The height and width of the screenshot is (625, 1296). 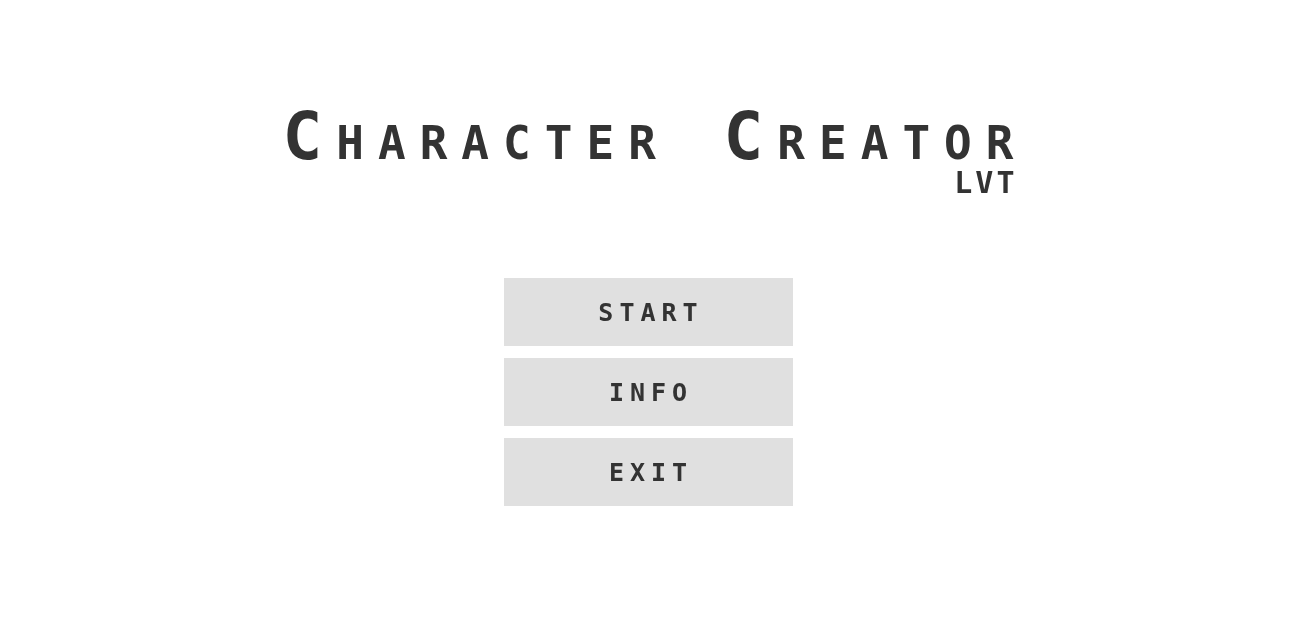 I want to click on menu-button: EXIT, so click(x=648, y=472).